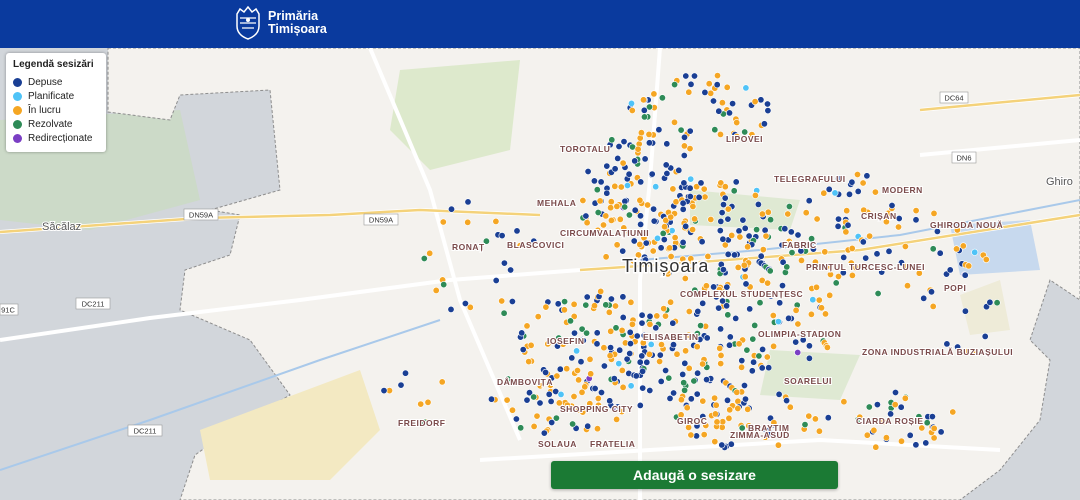 This screenshot has width=1080, height=500. Describe the element at coordinates (694, 475) in the screenshot. I see `add-report-button: Adaugă o sesizare` at that location.